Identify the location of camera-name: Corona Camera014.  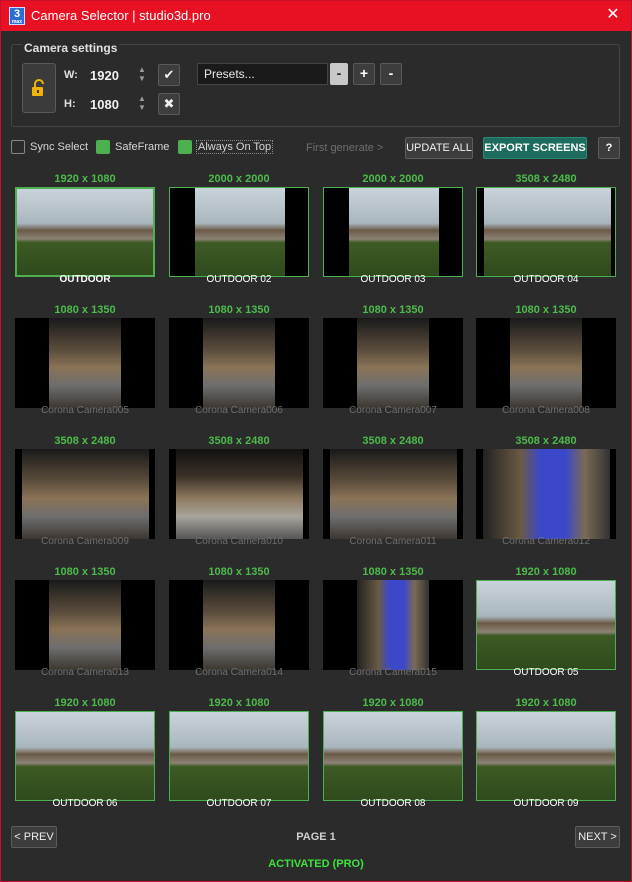
(239, 672).